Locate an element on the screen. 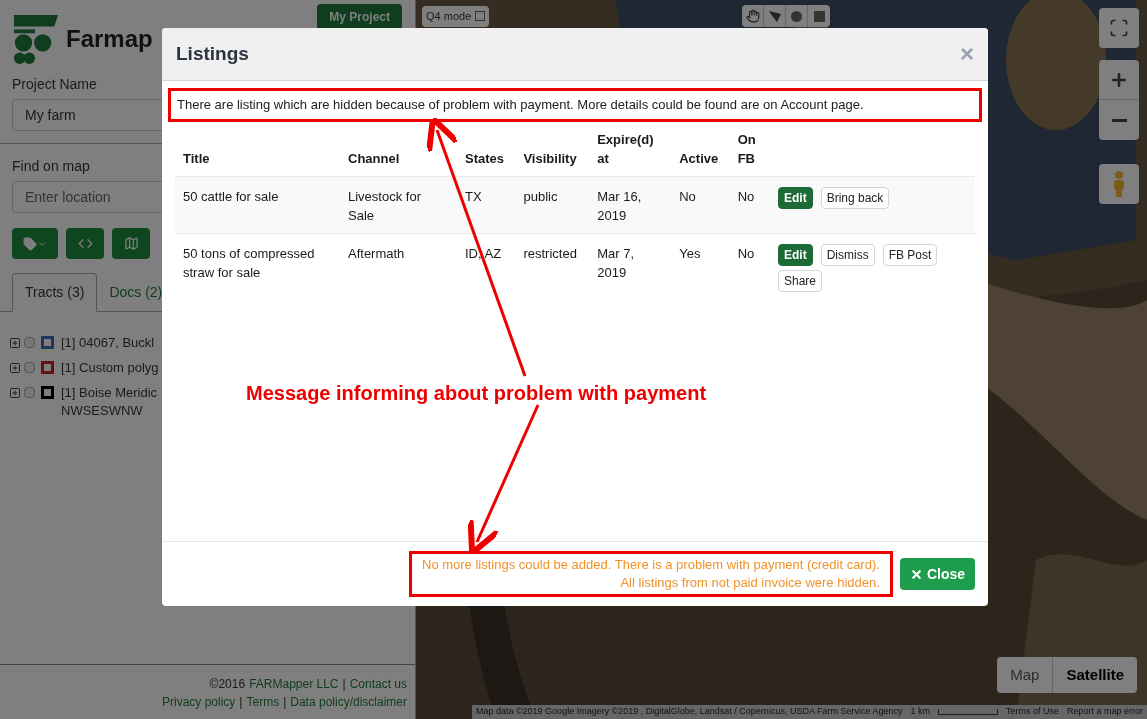 The height and width of the screenshot is (719, 1147). tag-icon is located at coordinates (30, 243).